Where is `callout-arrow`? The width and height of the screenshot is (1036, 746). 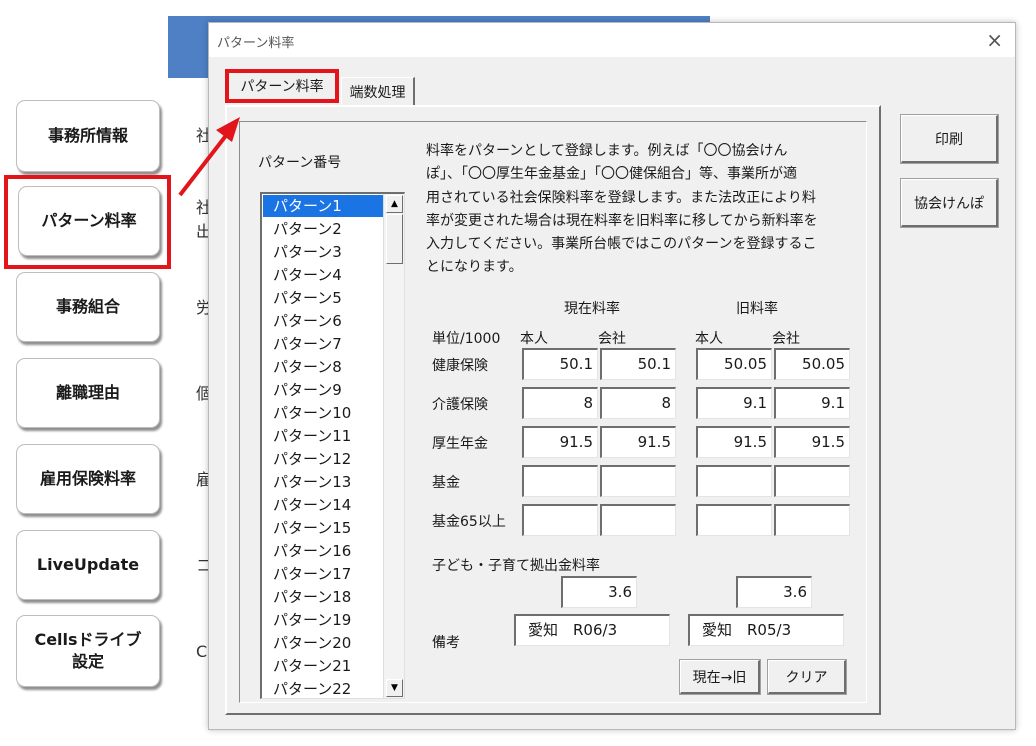
callout-arrow is located at coordinates (209, 157).